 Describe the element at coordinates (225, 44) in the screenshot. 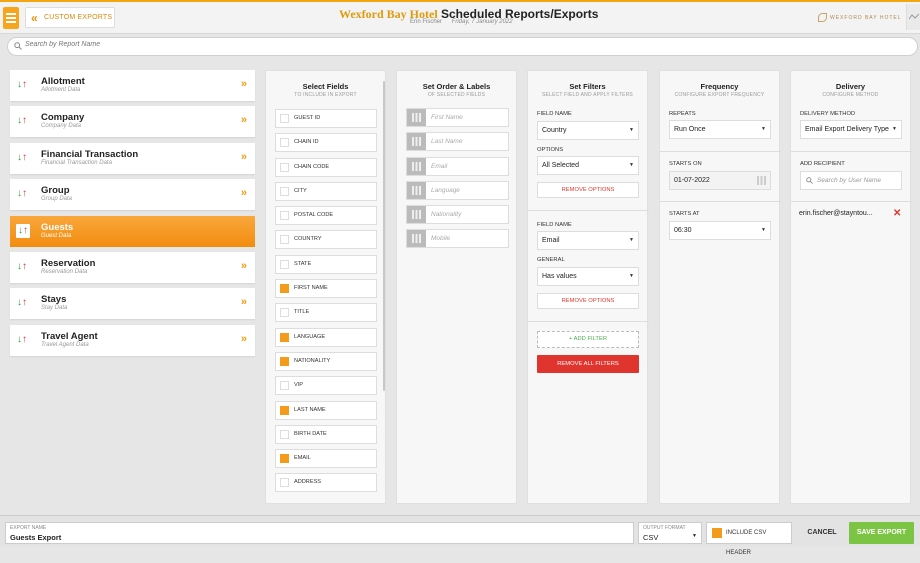

I see `search-input` at that location.